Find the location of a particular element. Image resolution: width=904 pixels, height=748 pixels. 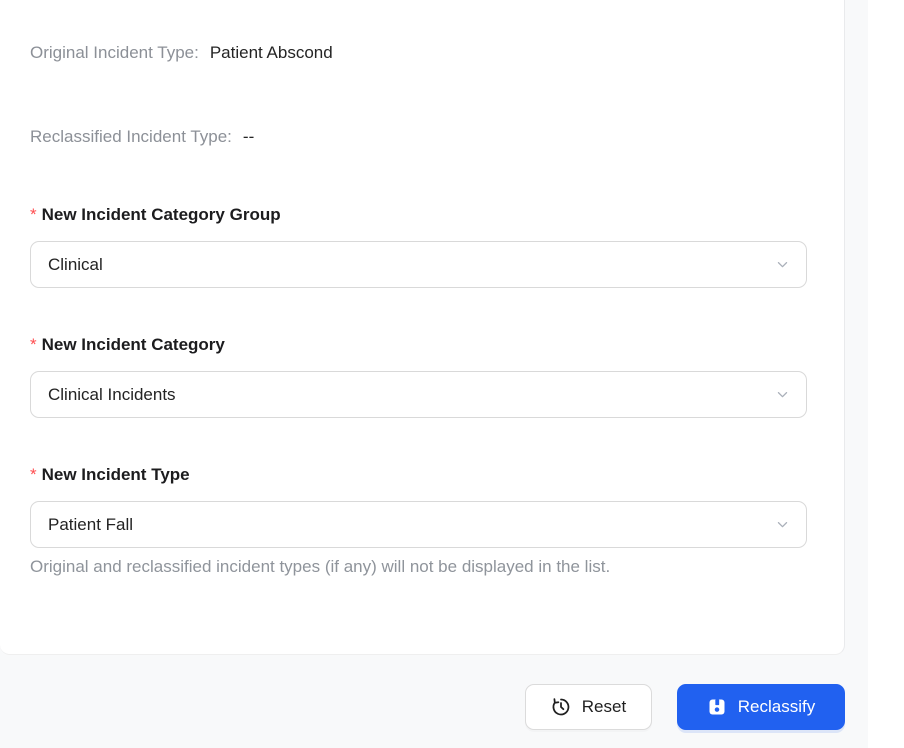

new-incident-type-select: Patient Fall is located at coordinates (418, 524).